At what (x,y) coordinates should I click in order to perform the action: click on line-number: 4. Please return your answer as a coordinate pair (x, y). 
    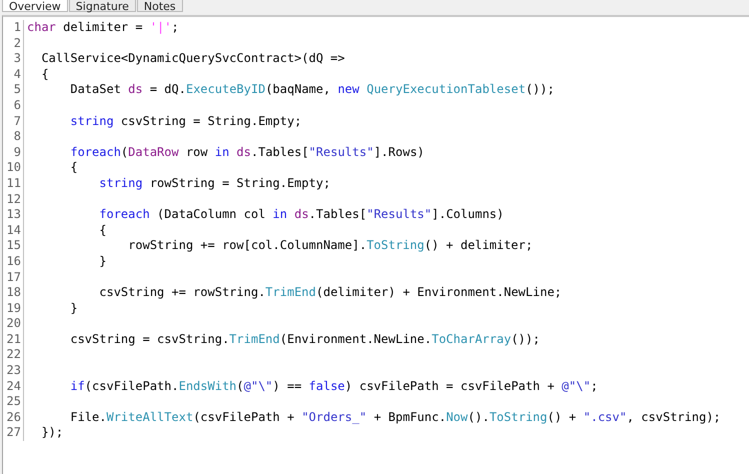
    Looking at the image, I should click on (13, 74).